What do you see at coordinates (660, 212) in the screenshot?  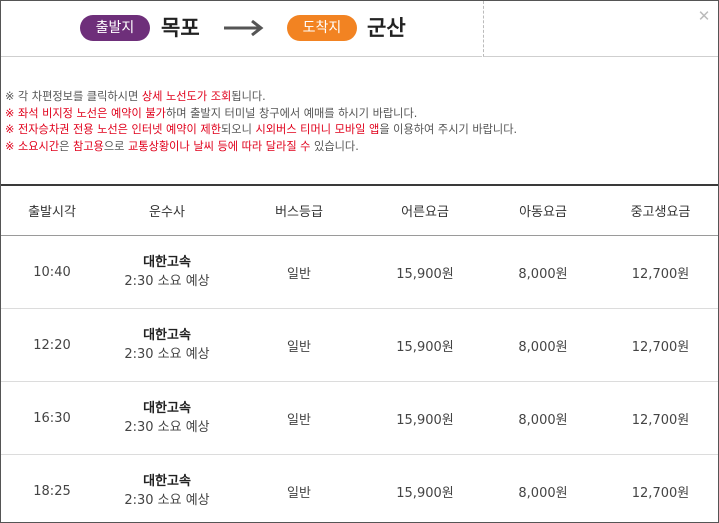 I see `header-youth-fare: 중고생요금` at bounding box center [660, 212].